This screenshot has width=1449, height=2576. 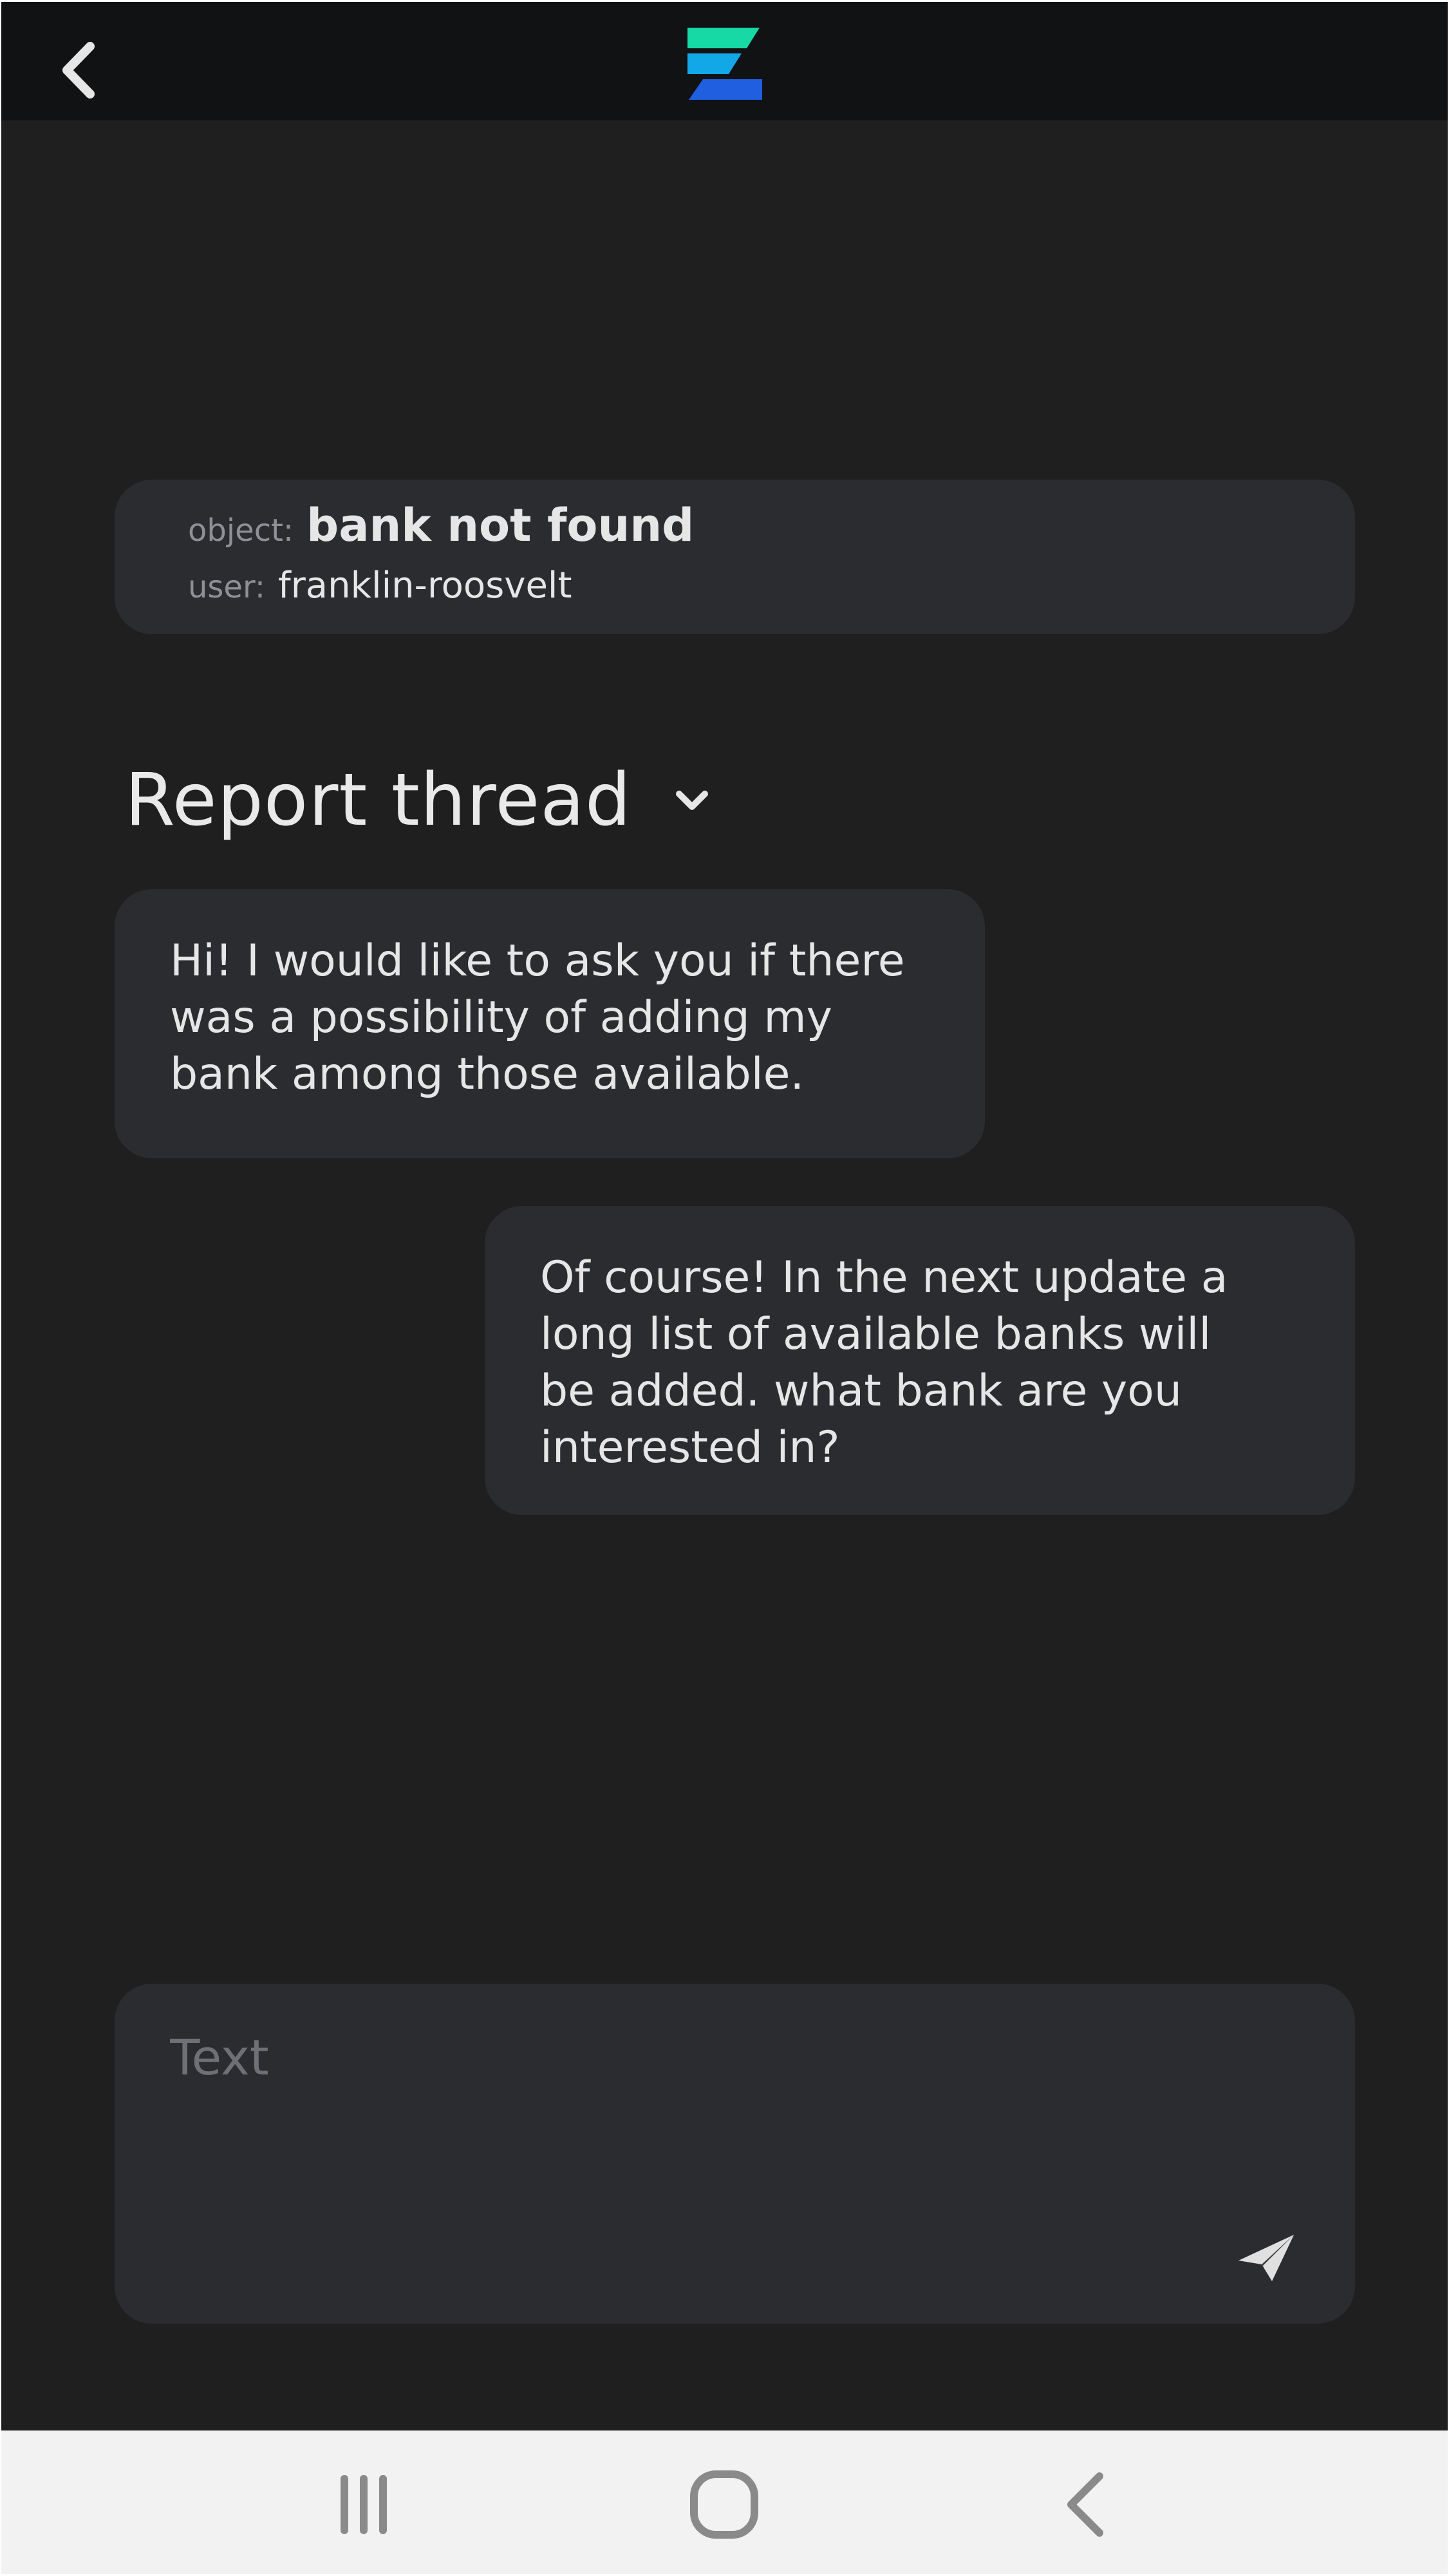 I want to click on message-input, so click(x=717, y=2125).